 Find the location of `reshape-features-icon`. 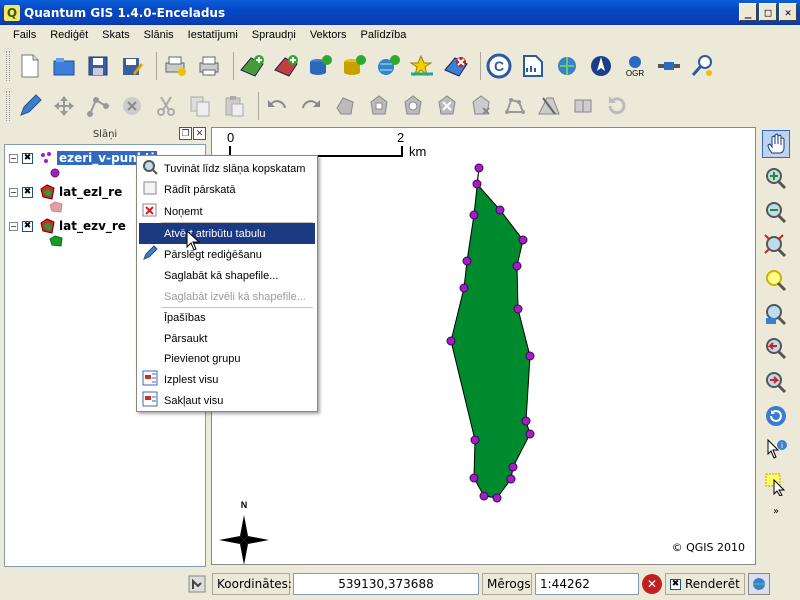

reshape-features-icon is located at coordinates (515, 106).